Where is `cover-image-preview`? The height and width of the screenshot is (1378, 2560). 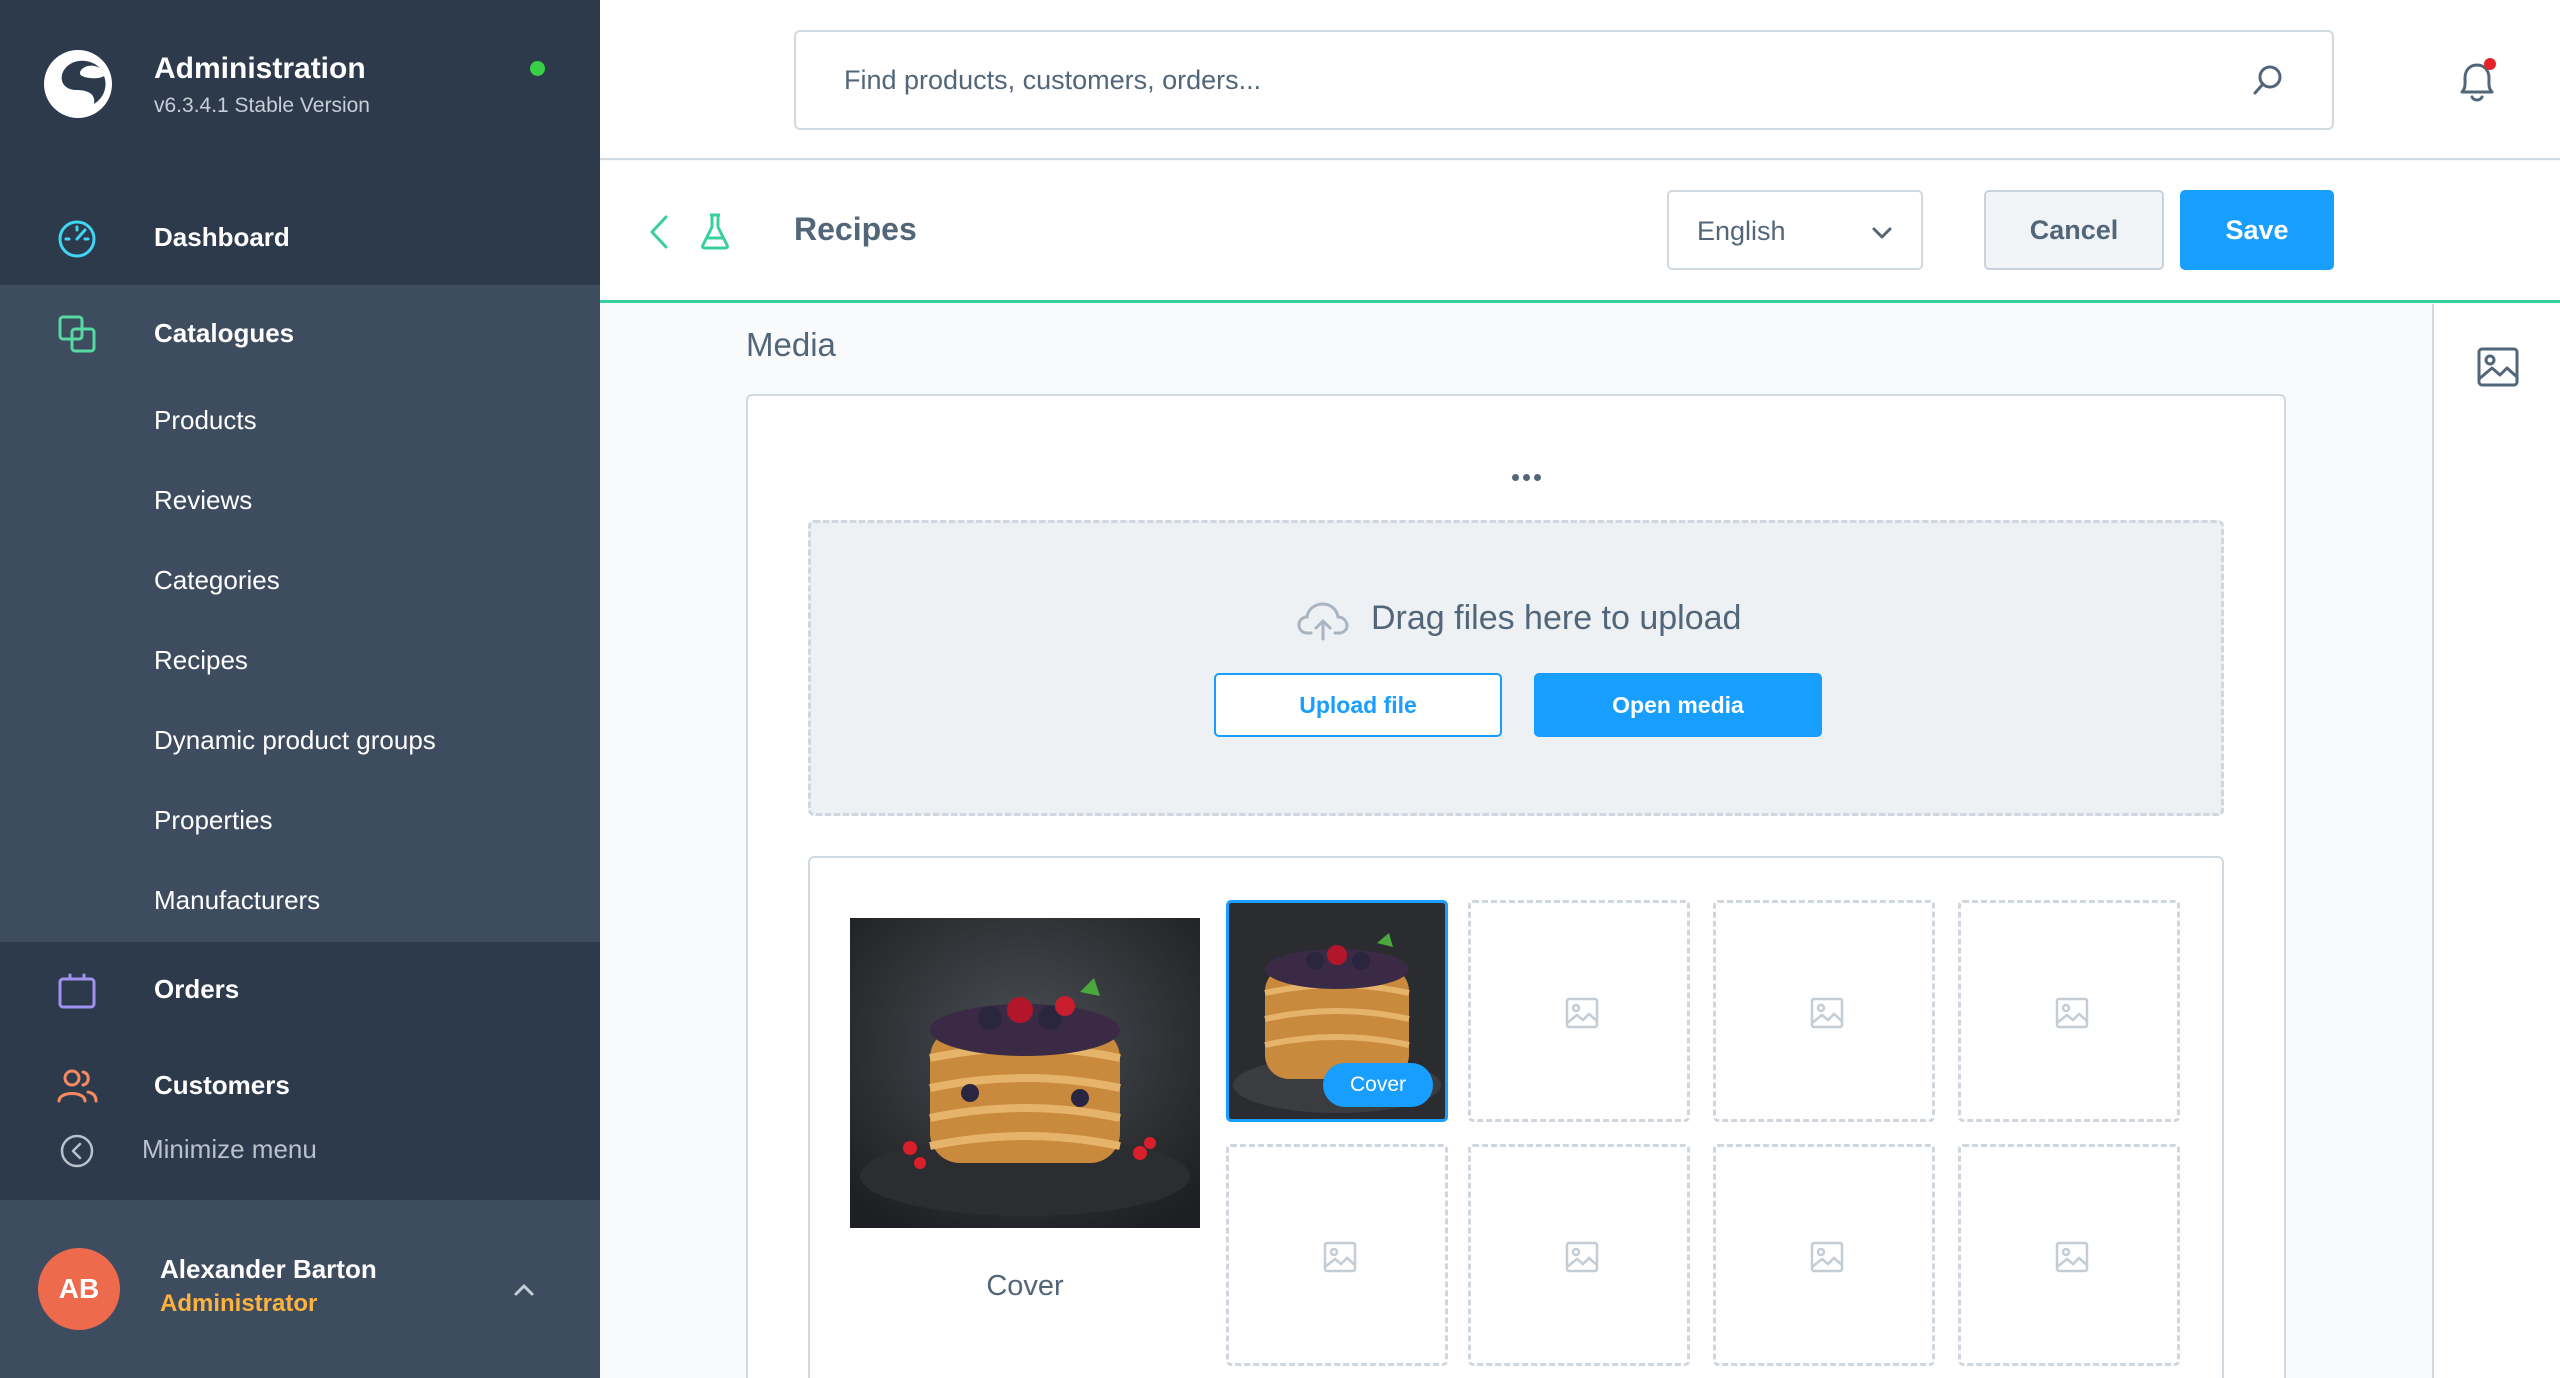 cover-image-preview is located at coordinates (1025, 1073).